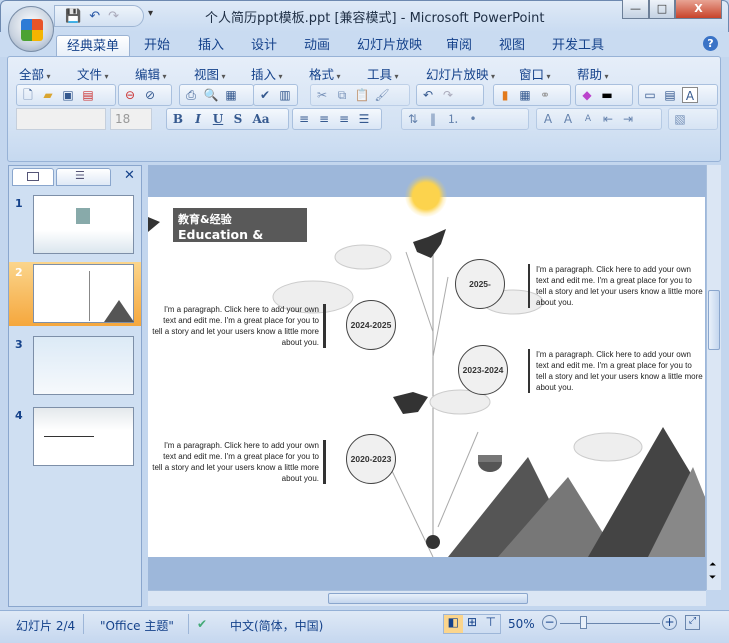 This screenshot has width=729, height=643. Describe the element at coordinates (578, 46) in the screenshot. I see `tab-developer: 开发工具` at that location.